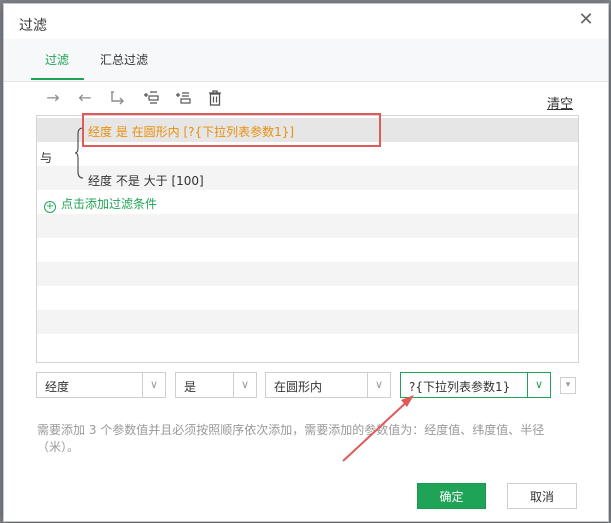  Describe the element at coordinates (124, 59) in the screenshot. I see `tab-summary-filter: 汇总过滤` at that location.